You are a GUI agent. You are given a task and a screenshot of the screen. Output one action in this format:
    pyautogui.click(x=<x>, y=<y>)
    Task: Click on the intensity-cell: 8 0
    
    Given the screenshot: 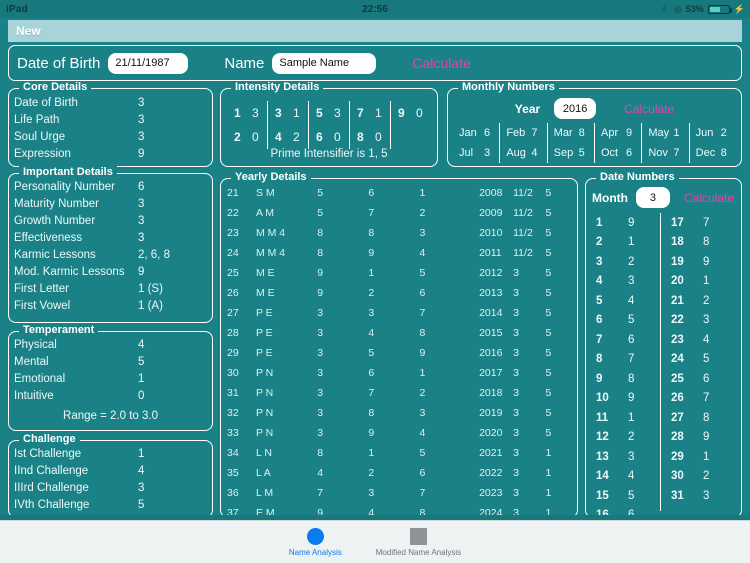 What is the action you would take?
    pyautogui.click(x=373, y=137)
    